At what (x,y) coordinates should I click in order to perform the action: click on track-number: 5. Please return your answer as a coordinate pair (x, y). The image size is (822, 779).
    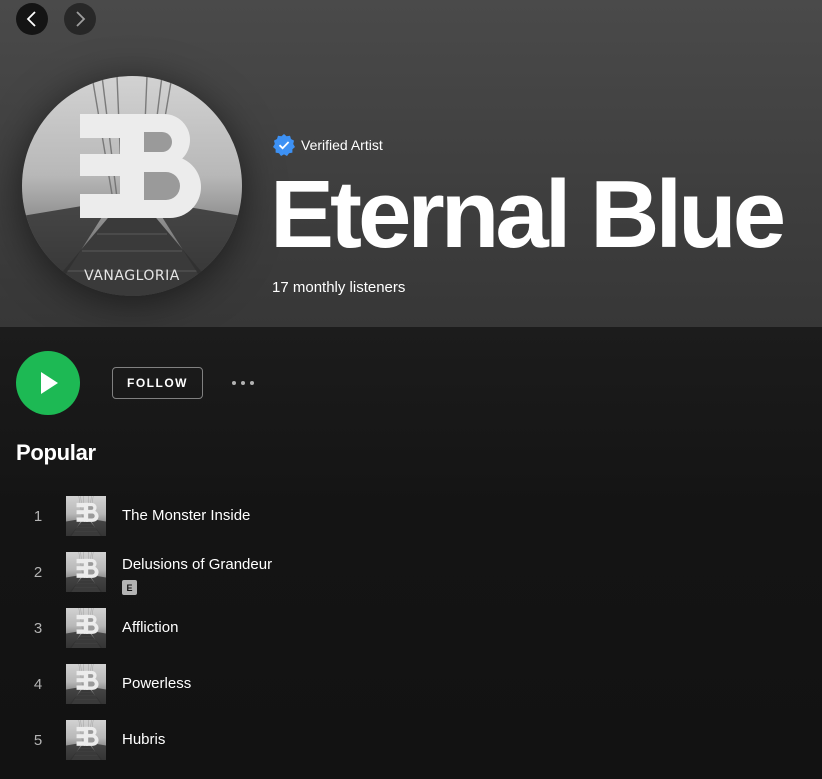
    Looking at the image, I should click on (38, 740).